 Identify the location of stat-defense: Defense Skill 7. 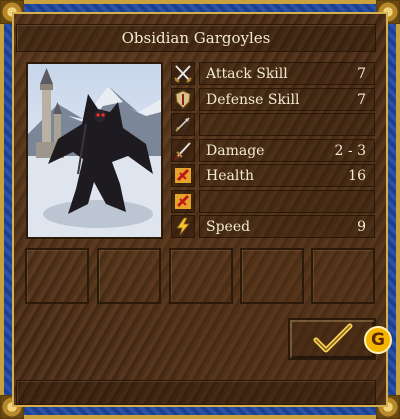
(287, 99).